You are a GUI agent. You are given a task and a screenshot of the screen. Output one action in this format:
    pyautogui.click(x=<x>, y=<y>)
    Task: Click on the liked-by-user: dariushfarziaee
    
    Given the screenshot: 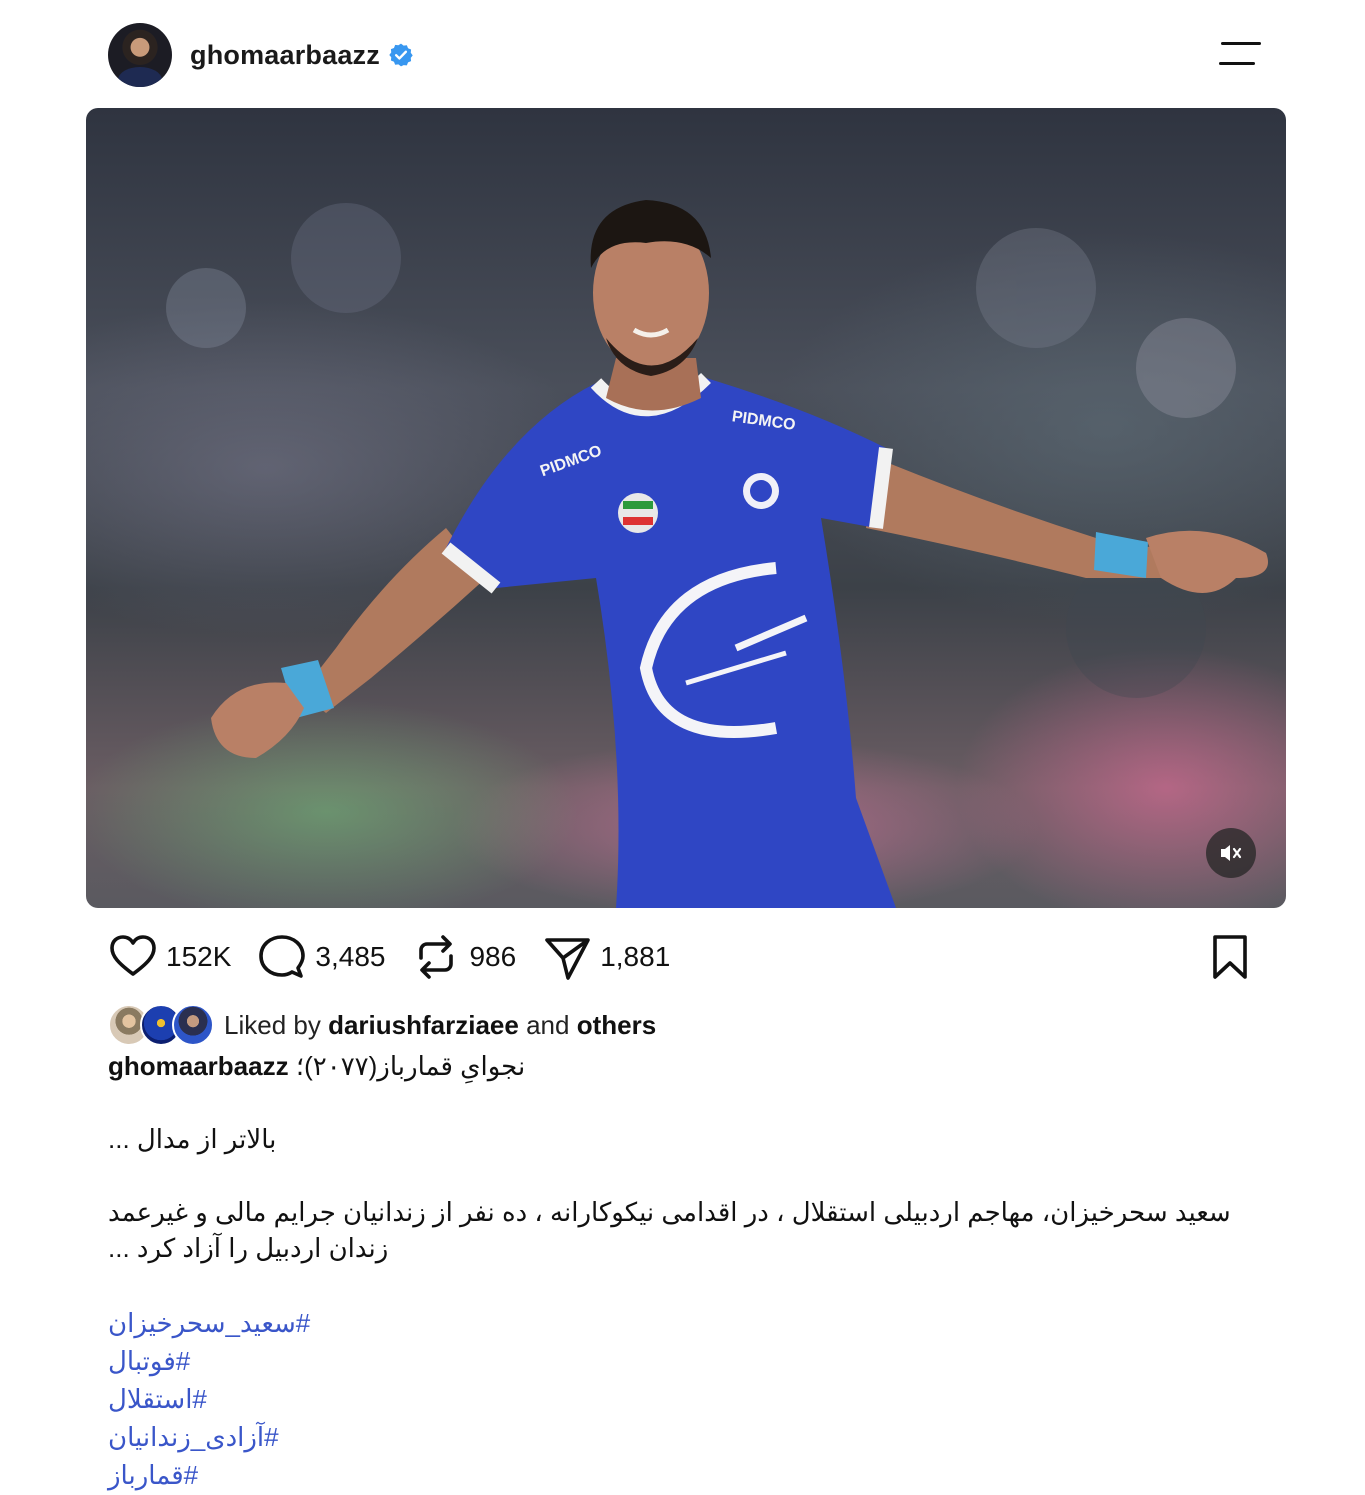 What is the action you would take?
    pyautogui.click(x=423, y=1025)
    